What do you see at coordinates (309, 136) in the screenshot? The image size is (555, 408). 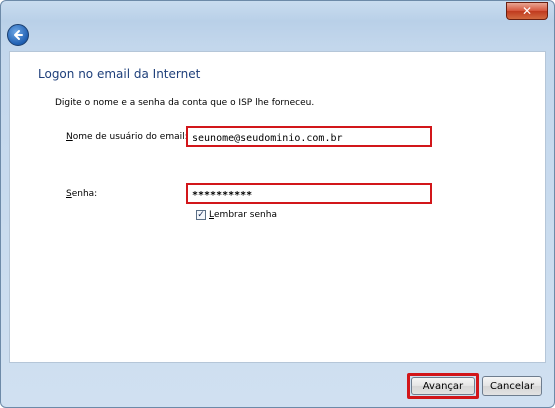 I see `username-input` at bounding box center [309, 136].